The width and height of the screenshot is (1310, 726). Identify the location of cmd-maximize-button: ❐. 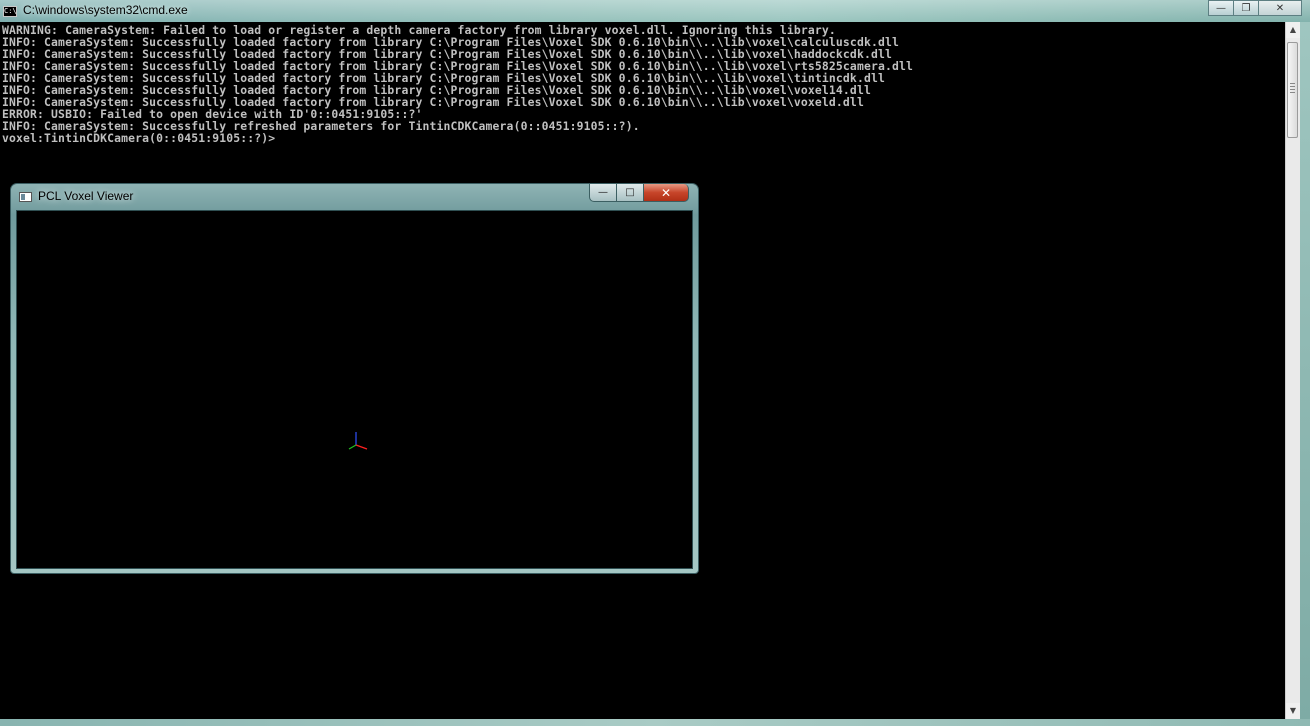
(1246, 8).